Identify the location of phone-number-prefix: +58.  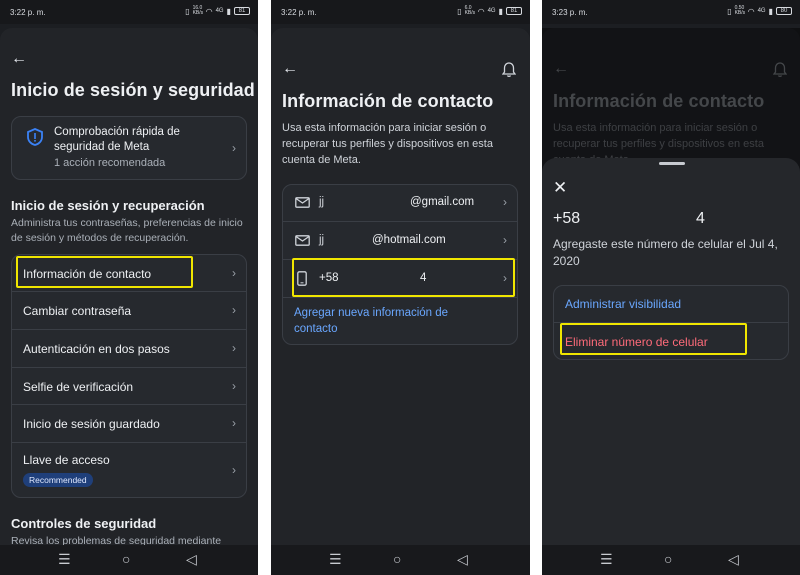
(567, 218).